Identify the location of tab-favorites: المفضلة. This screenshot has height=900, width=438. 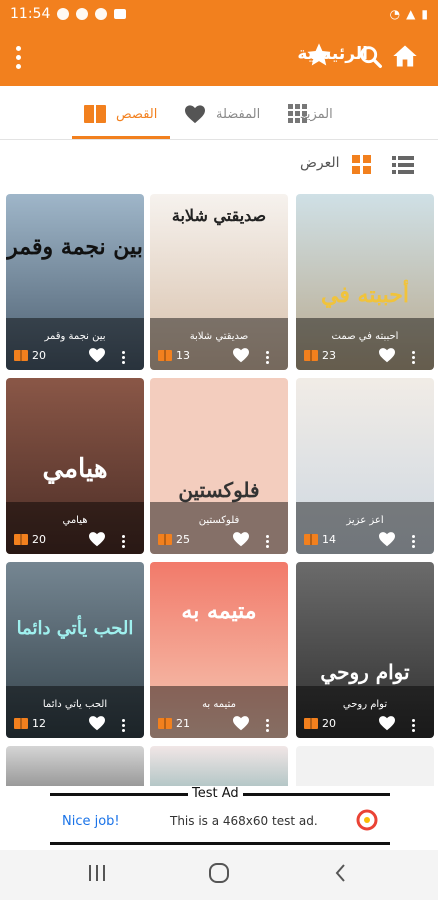
(222, 114).